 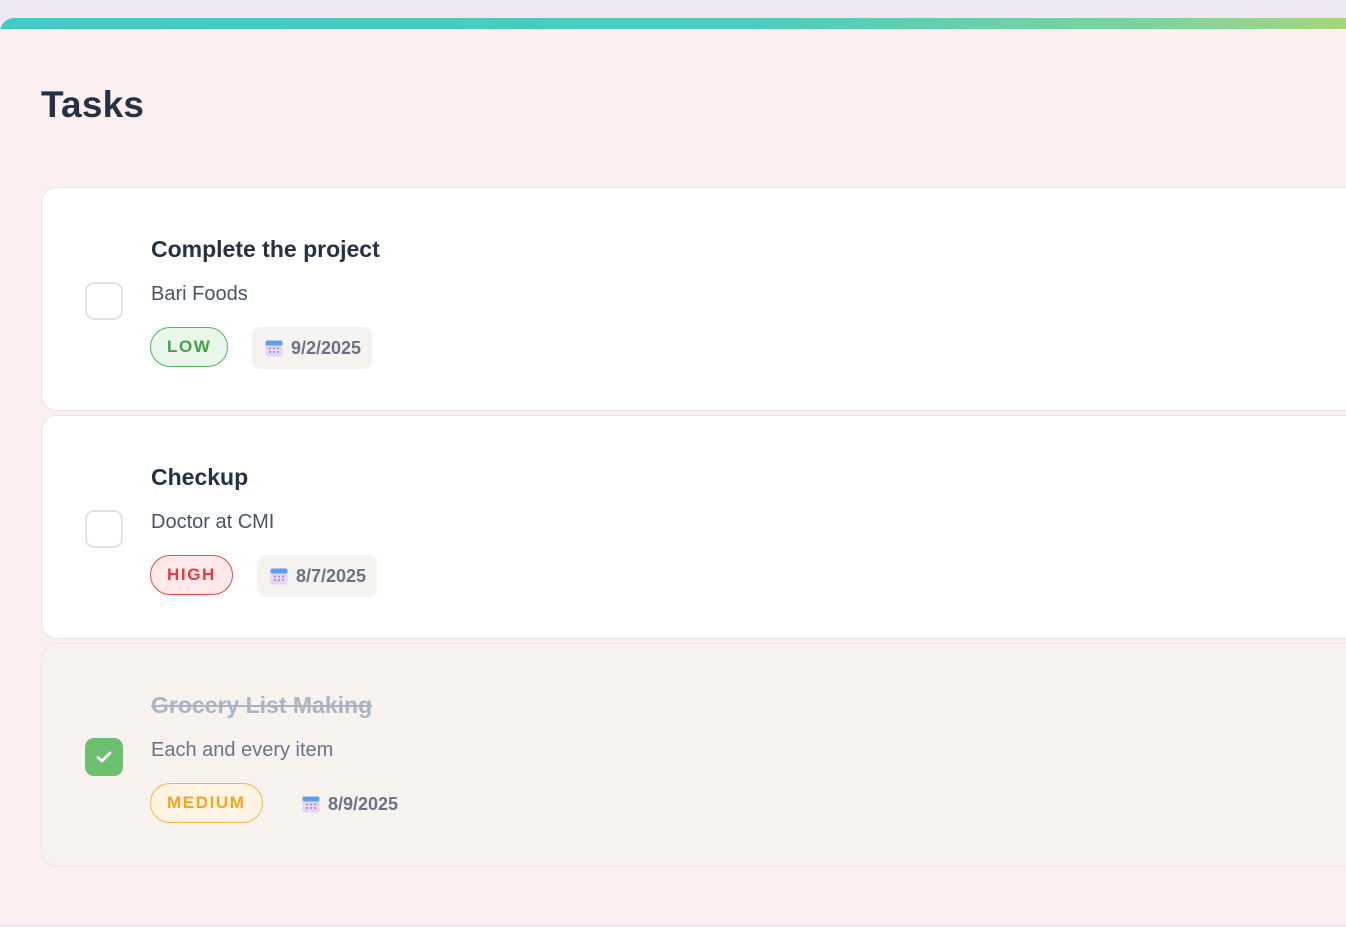 I want to click on task-checkbox-checked, so click(x=104, y=757).